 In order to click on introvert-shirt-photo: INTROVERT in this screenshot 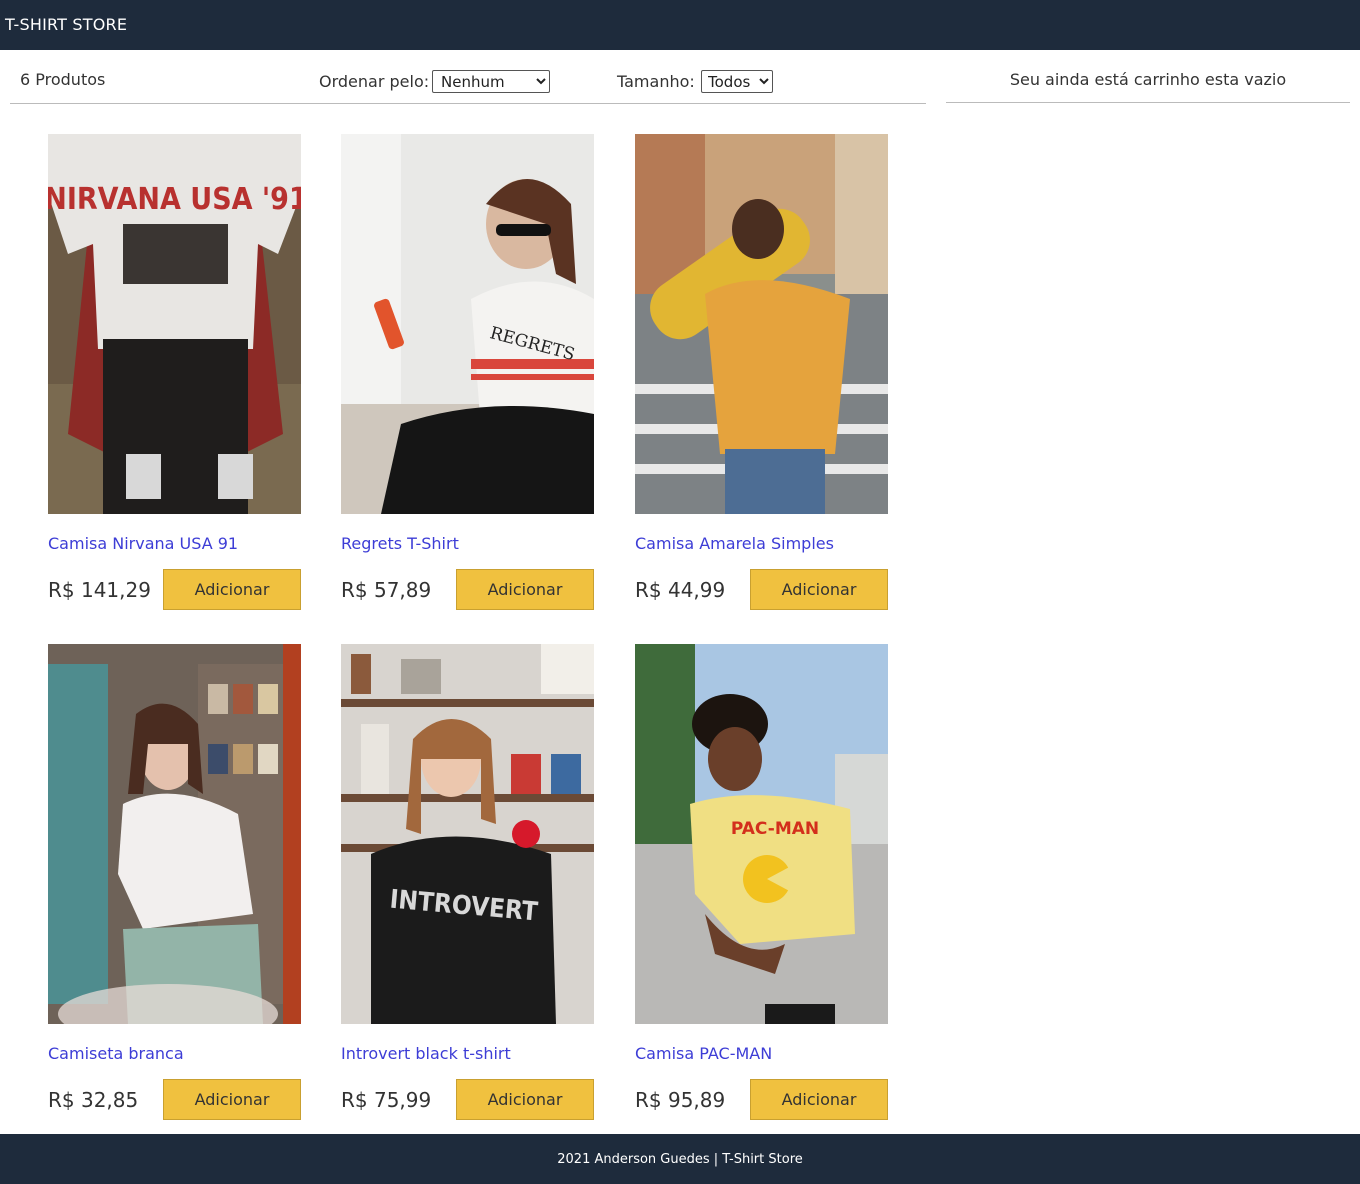, I will do `click(467, 834)`.